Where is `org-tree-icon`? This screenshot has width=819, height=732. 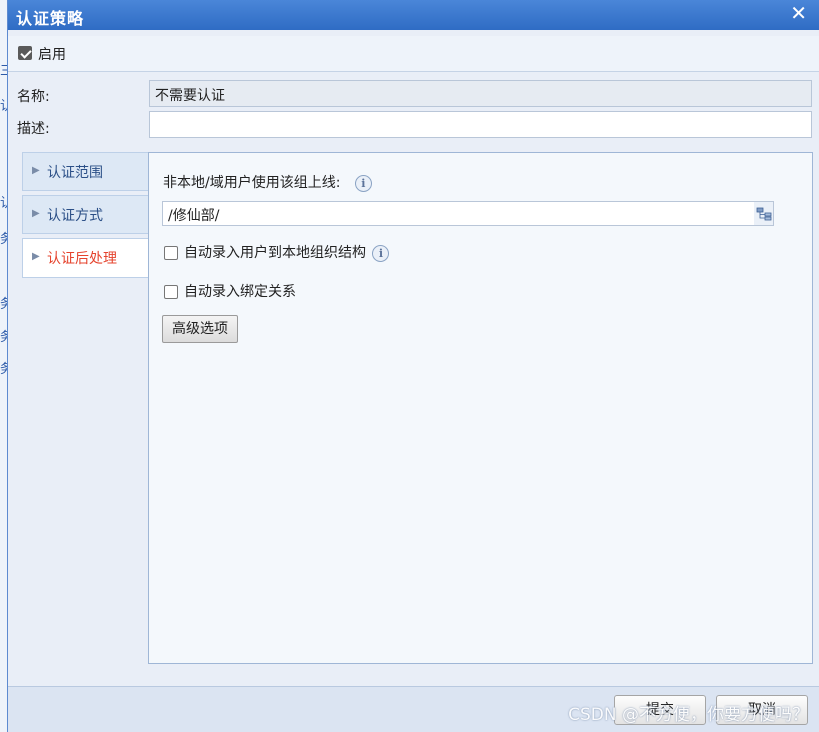
org-tree-icon is located at coordinates (764, 214).